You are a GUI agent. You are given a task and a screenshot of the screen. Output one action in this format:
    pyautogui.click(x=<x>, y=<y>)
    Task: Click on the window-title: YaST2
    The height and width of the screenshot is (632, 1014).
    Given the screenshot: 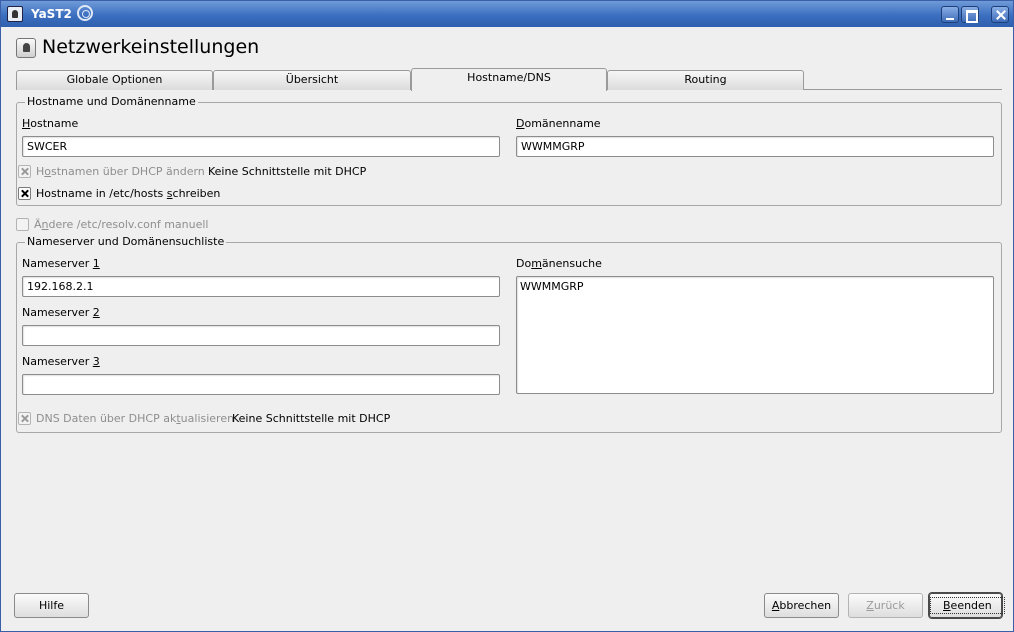 What is the action you would take?
    pyautogui.click(x=51, y=14)
    